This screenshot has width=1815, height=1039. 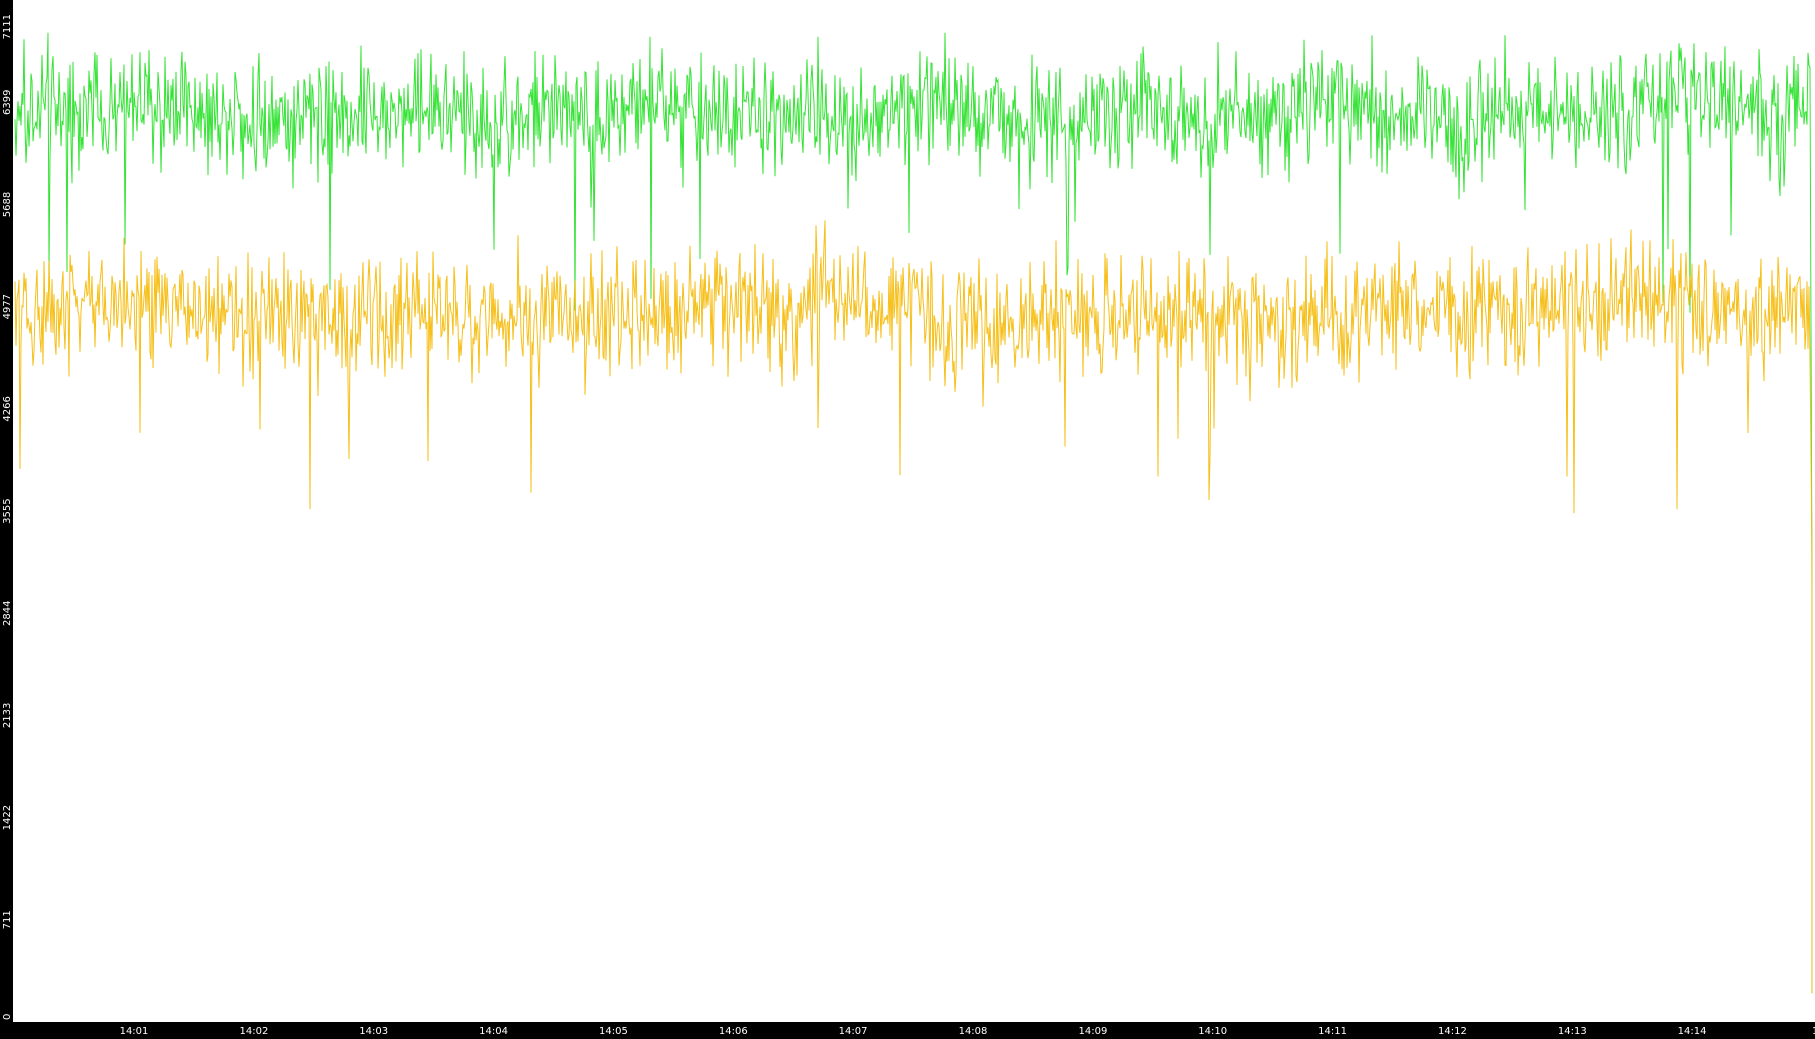 What do you see at coordinates (7, 510) in the screenshot?
I see `y-tick-label: 3555` at bounding box center [7, 510].